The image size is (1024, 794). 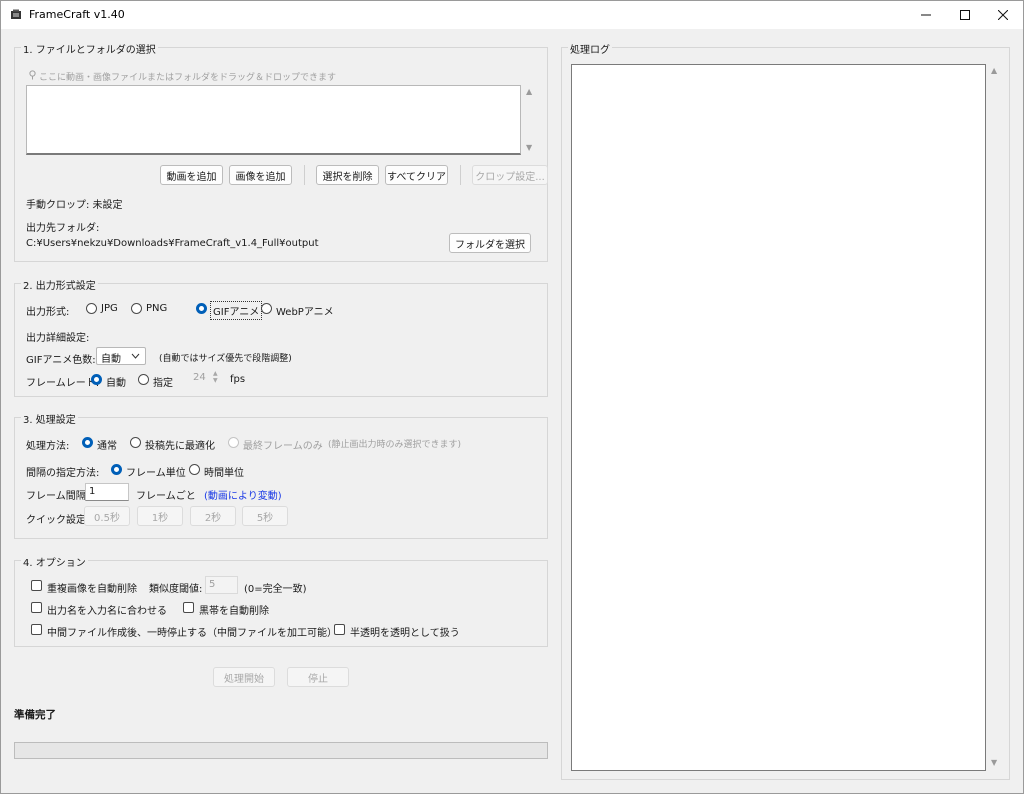 What do you see at coordinates (176, 589) in the screenshot?
I see `similarity-label: 類似度閾値:` at bounding box center [176, 589].